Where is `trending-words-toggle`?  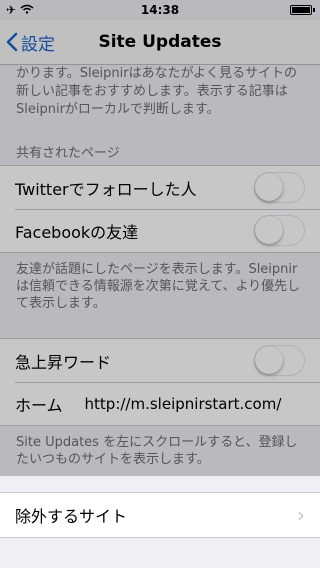 trending-words-toggle is located at coordinates (279, 360).